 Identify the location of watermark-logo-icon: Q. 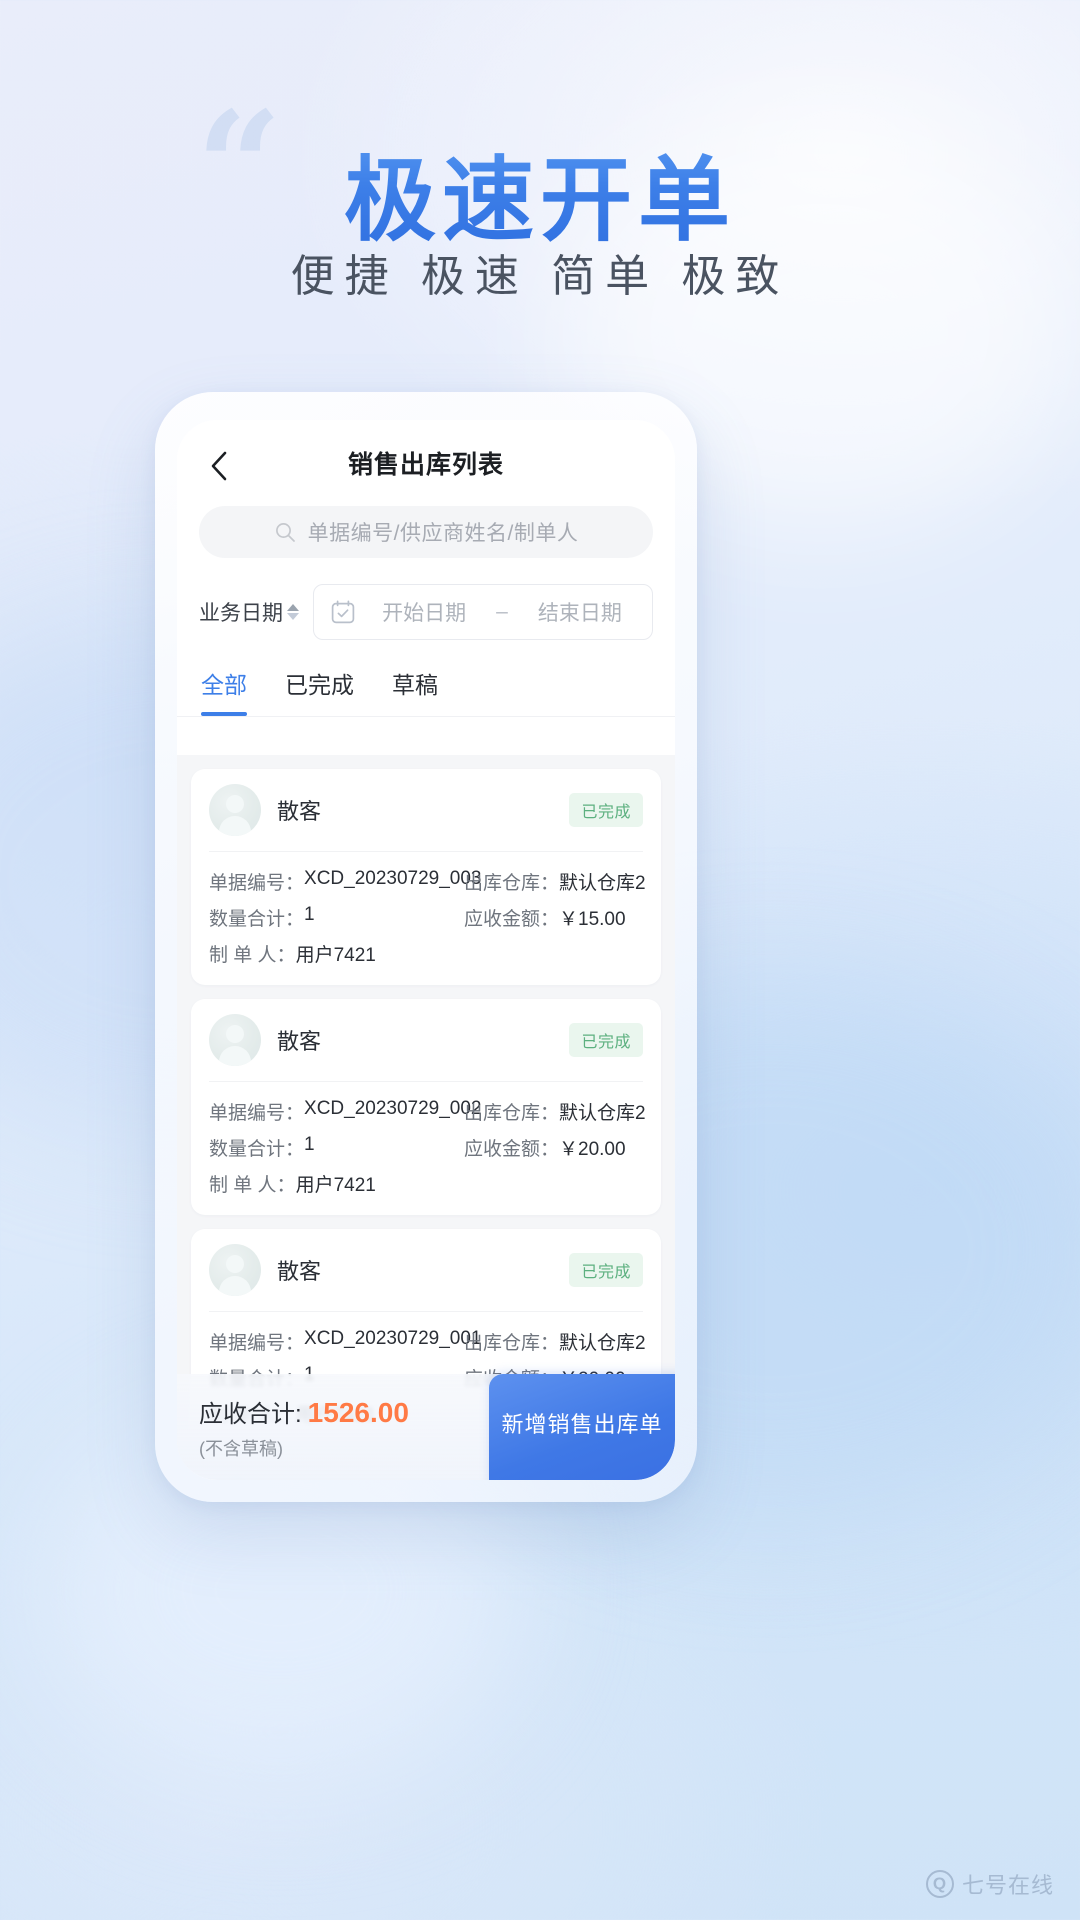
(939, 1884).